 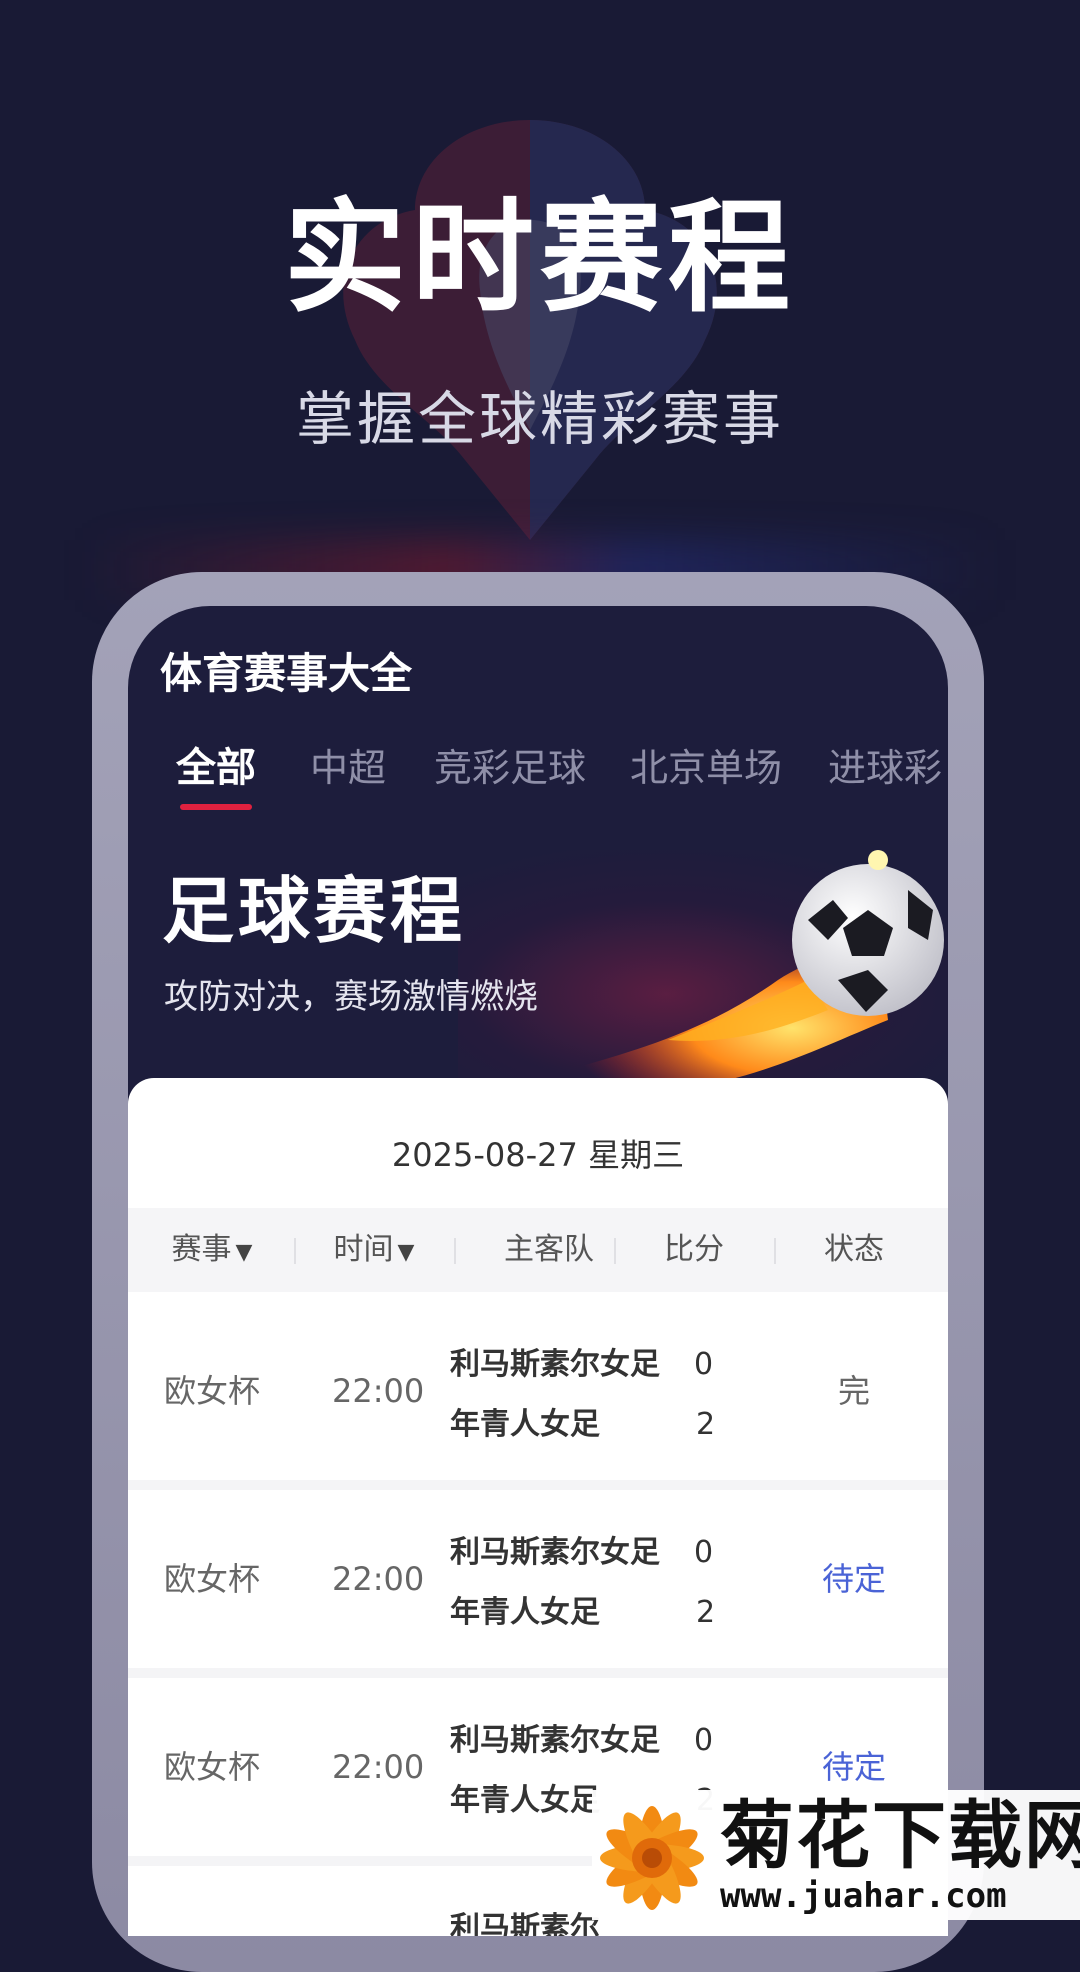 I want to click on column-teams: 主客队, so click(x=549, y=1249).